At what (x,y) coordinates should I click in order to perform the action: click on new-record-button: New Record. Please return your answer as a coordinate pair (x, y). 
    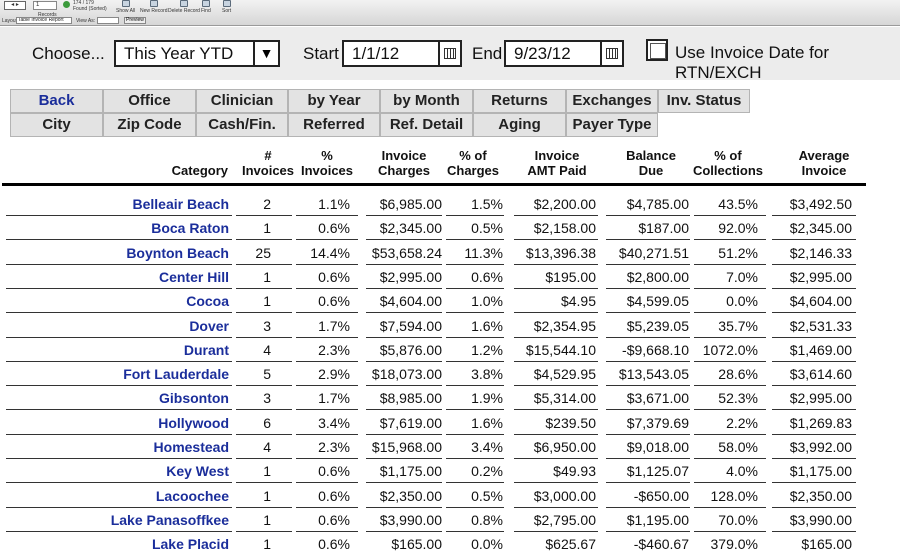
    Looking at the image, I should click on (154, 7).